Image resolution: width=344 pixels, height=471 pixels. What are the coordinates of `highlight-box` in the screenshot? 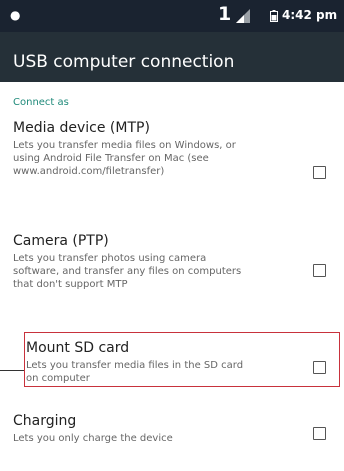 It's located at (182, 359).